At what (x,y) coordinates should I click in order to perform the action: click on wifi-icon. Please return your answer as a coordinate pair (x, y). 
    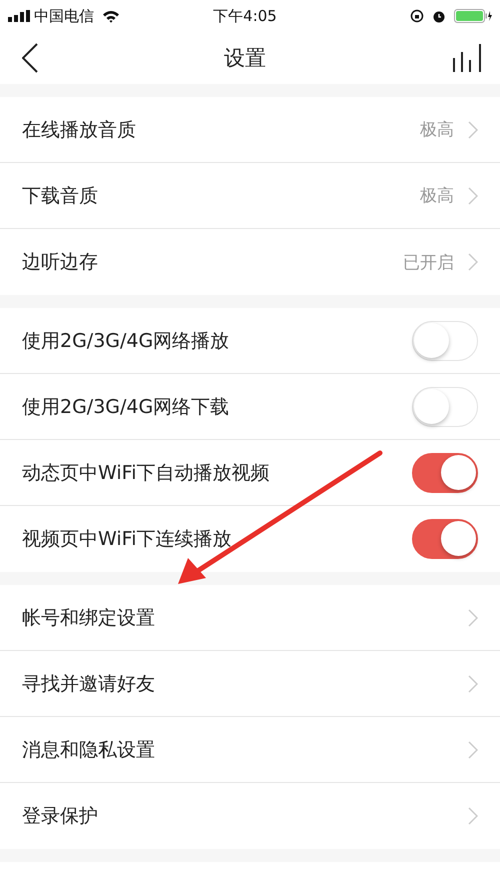
    Looking at the image, I should click on (111, 16).